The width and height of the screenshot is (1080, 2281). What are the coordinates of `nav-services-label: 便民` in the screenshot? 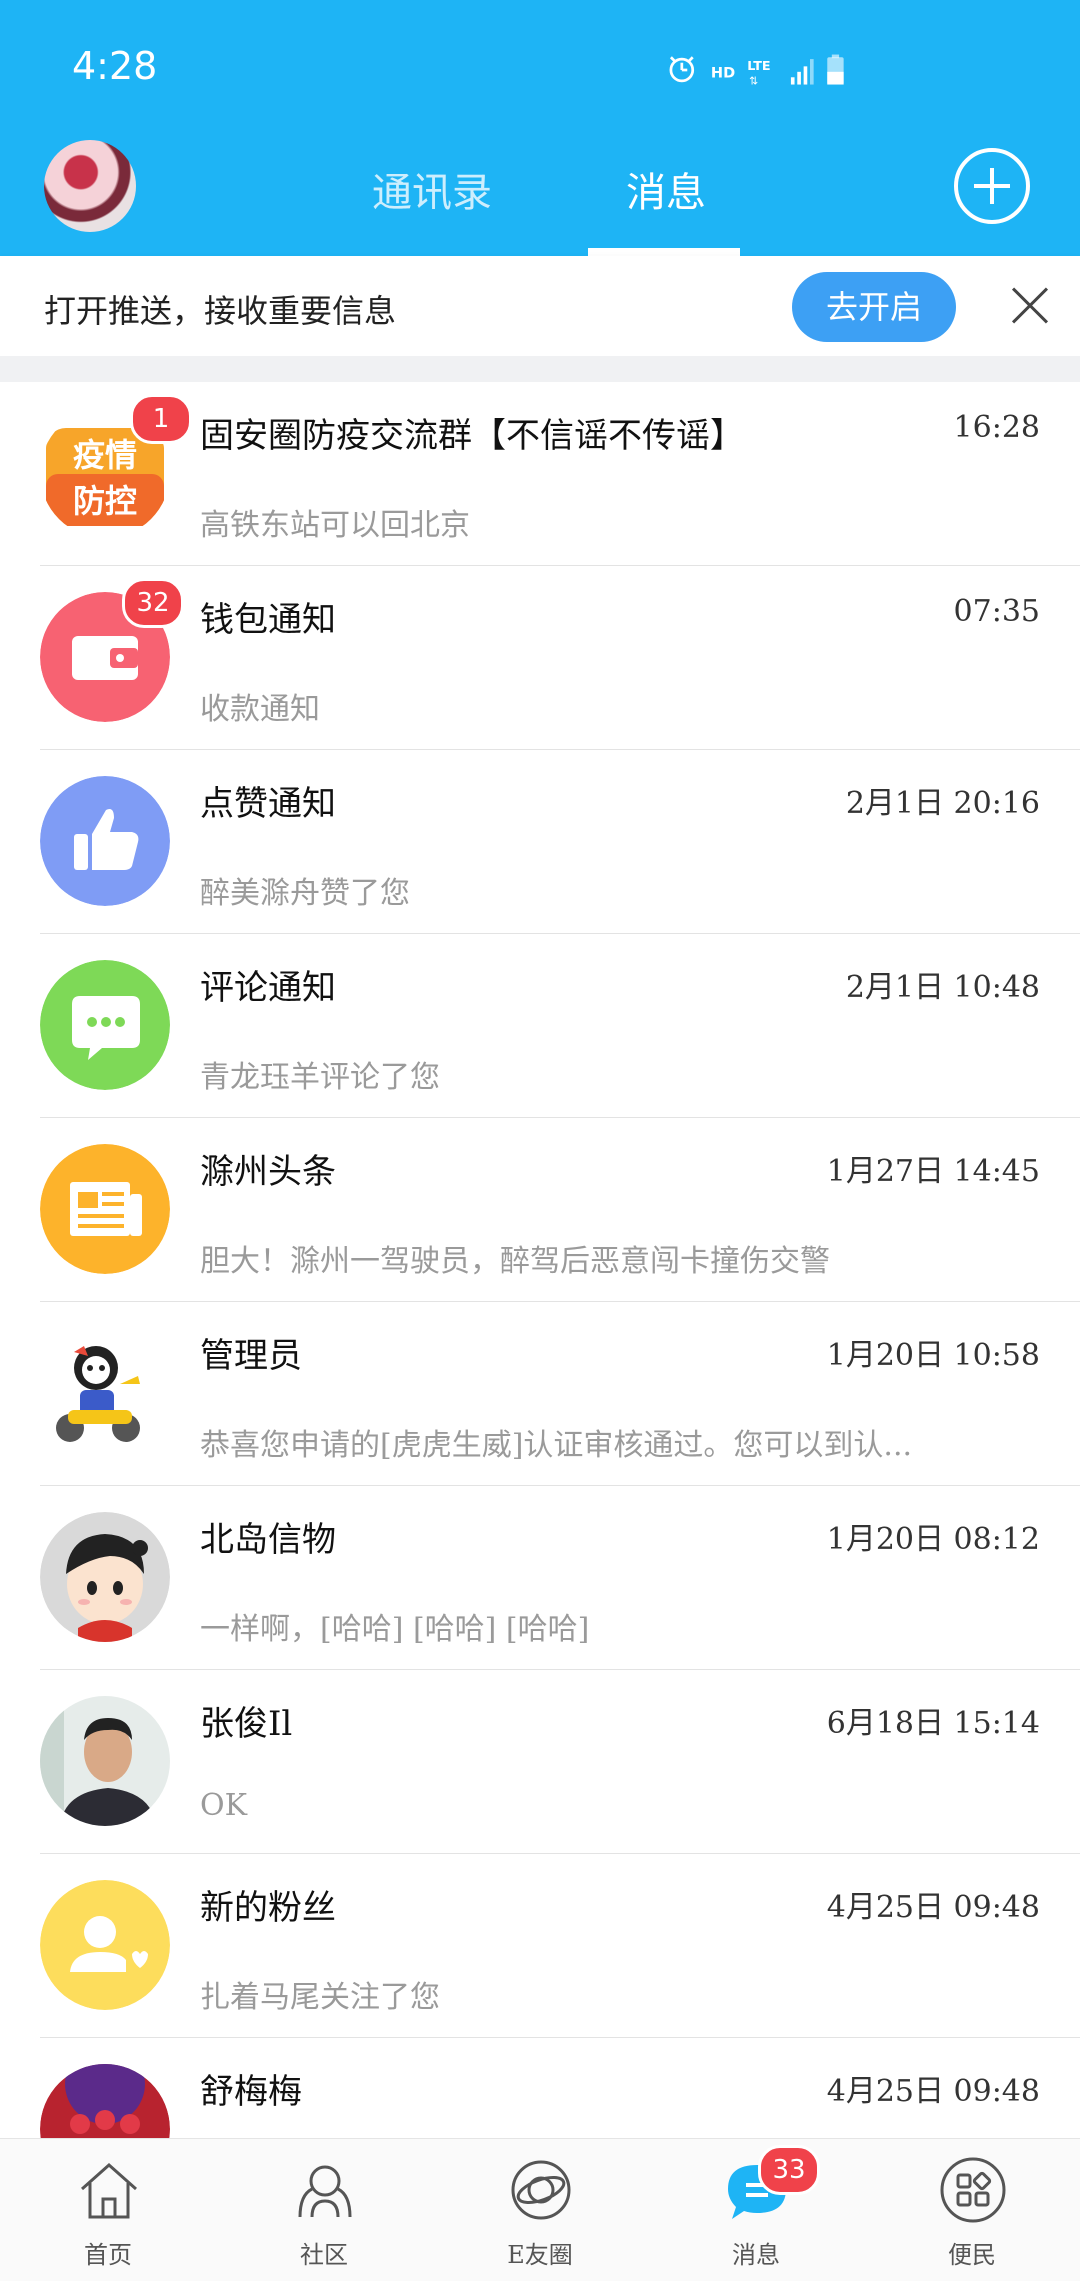 It's located at (972, 2255).